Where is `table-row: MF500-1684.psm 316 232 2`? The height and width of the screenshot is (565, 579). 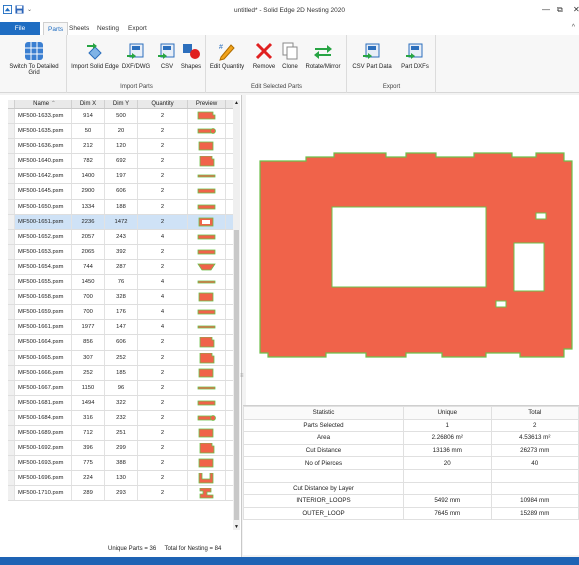 table-row: MF500-1684.psm 316 232 2 is located at coordinates (120, 418).